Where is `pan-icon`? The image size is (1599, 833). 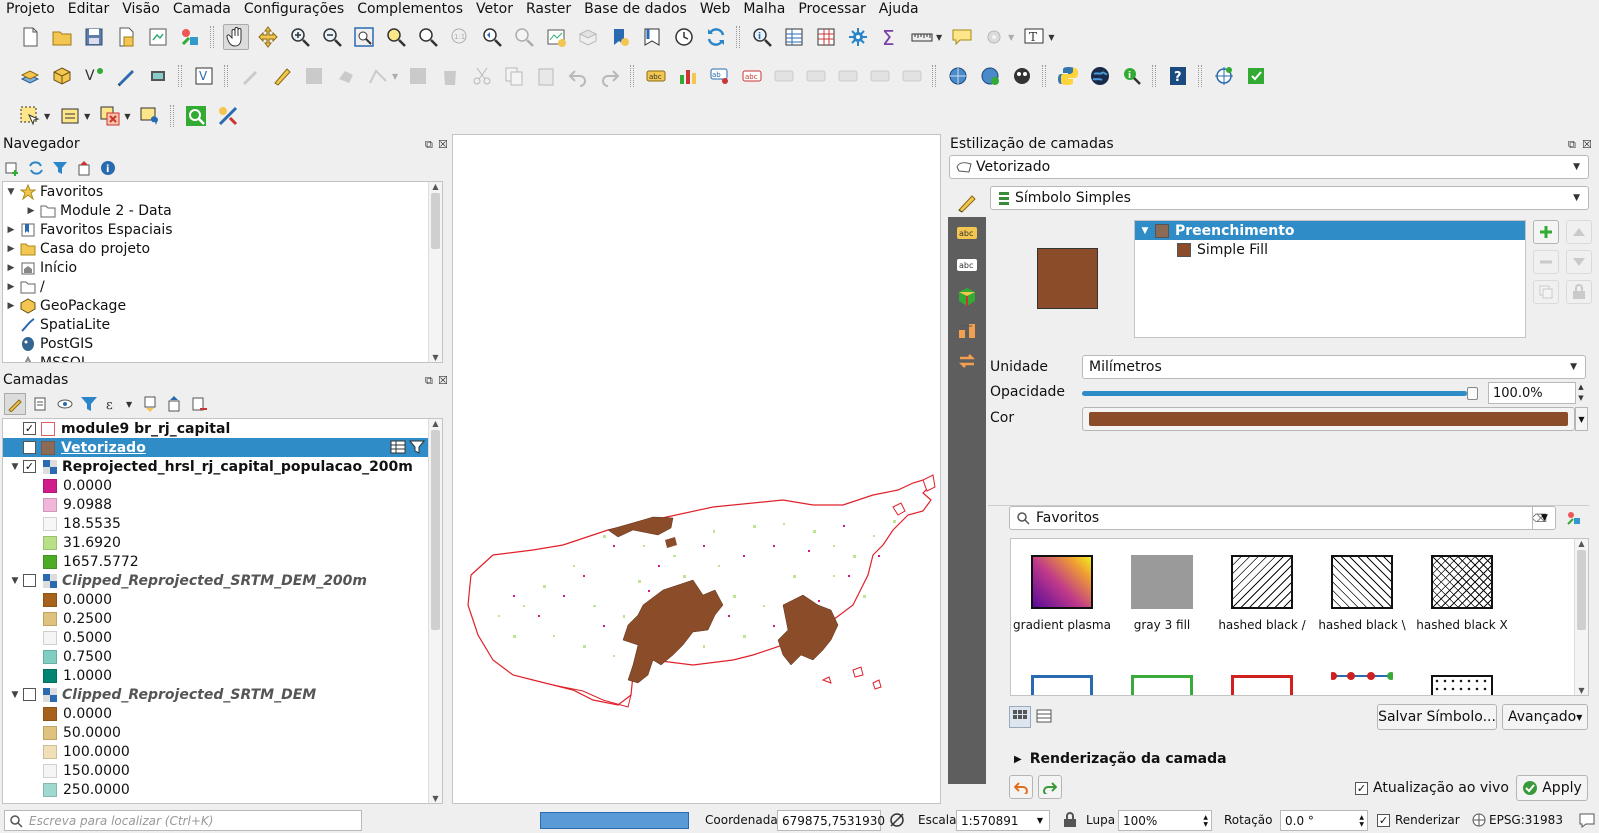 pan-icon is located at coordinates (236, 37).